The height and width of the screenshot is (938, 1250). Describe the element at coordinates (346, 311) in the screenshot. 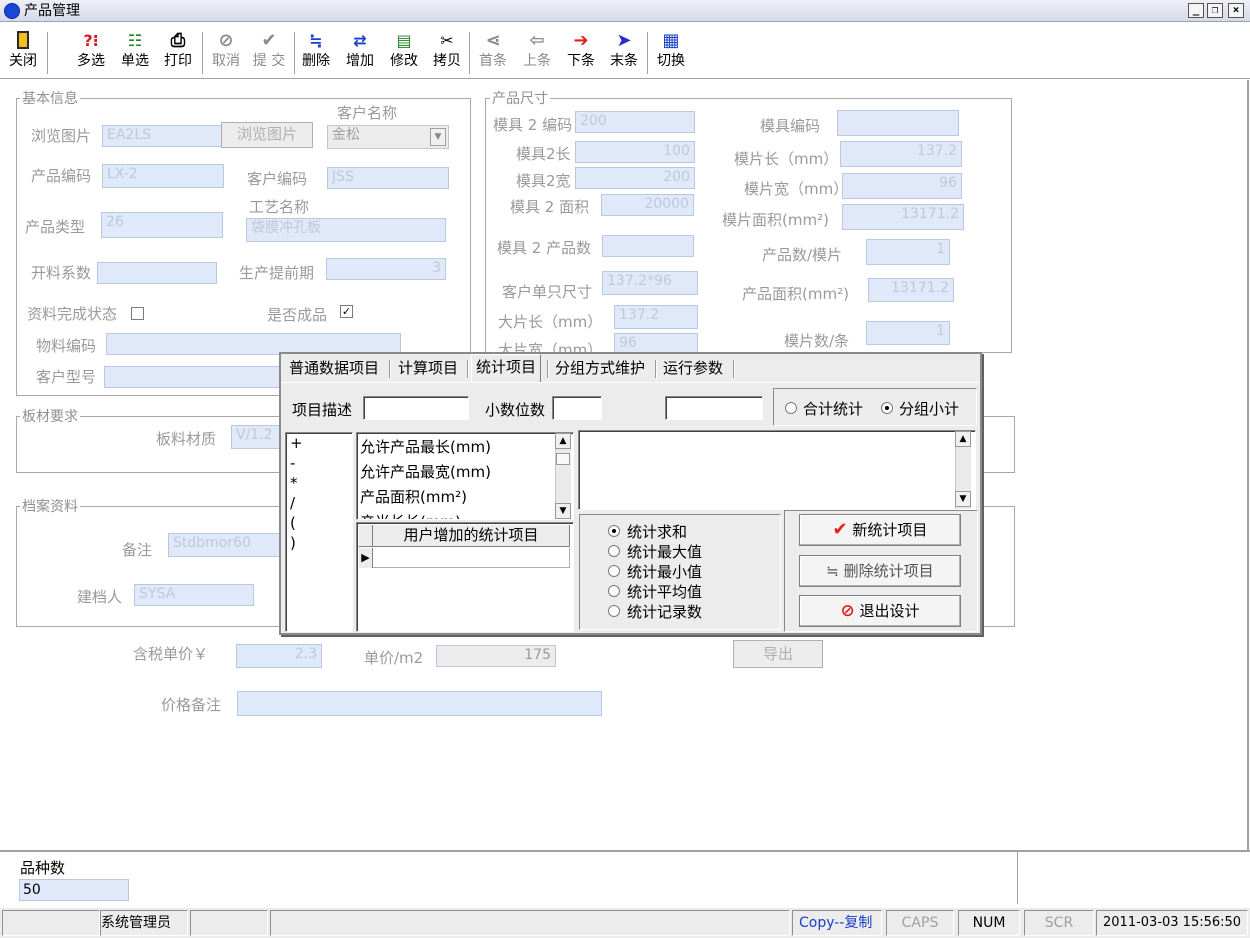

I see `is-finished-checkbox: ✓` at that location.